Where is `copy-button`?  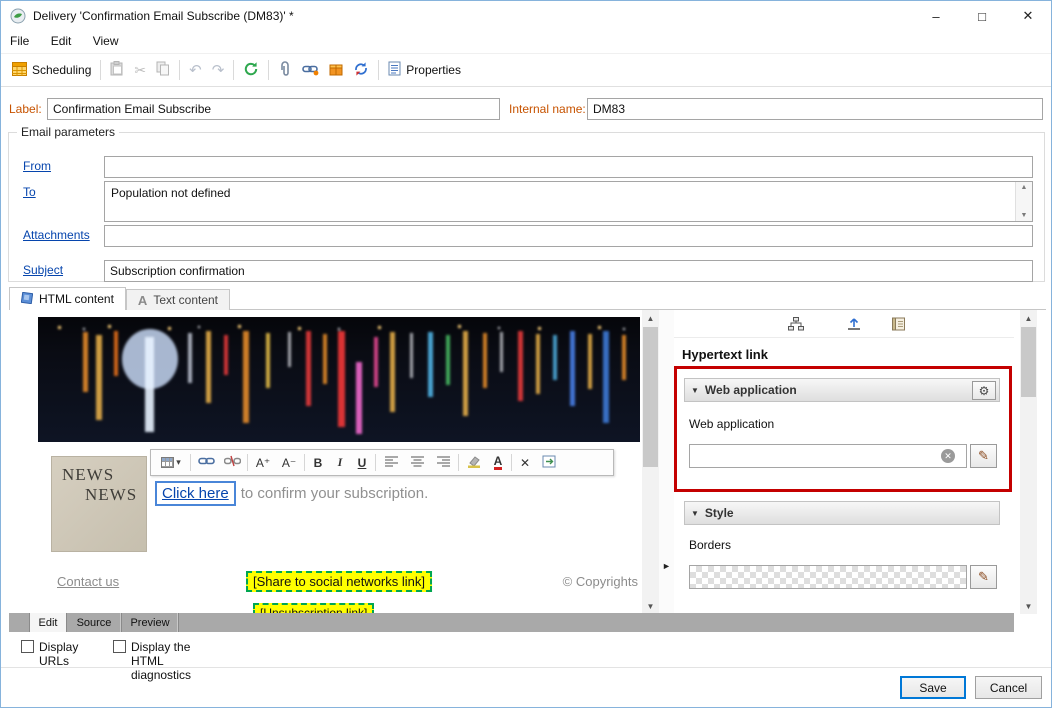 copy-button is located at coordinates (163, 70).